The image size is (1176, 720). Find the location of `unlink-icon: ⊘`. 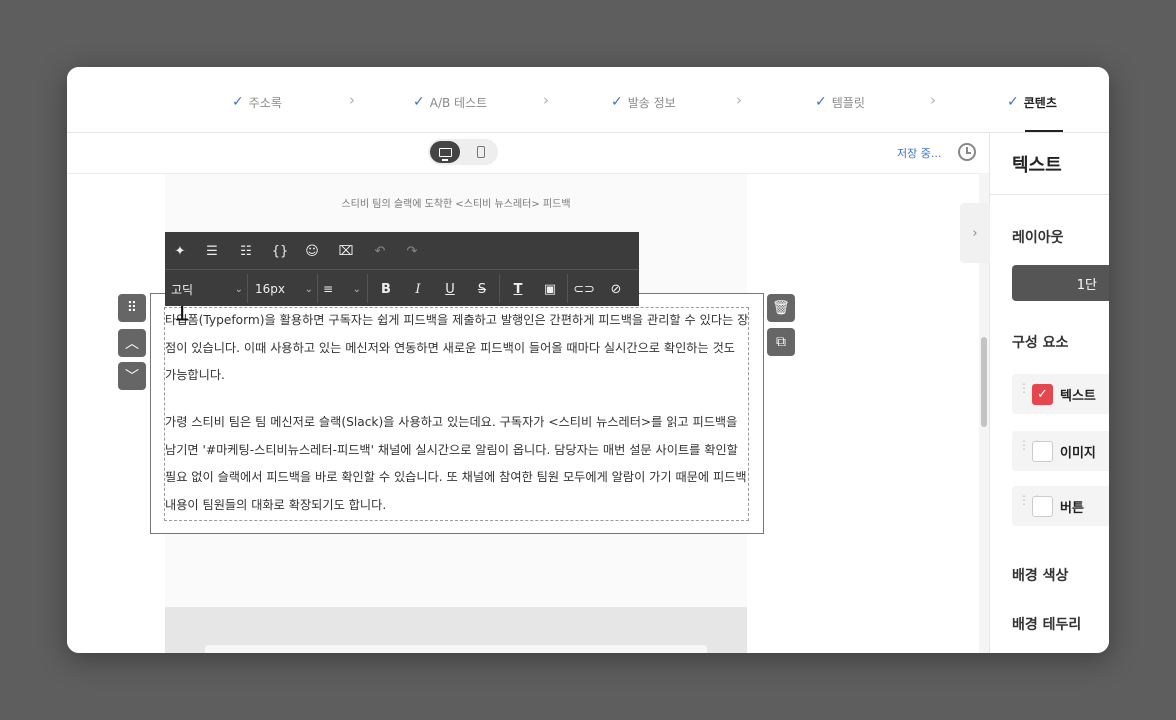

unlink-icon: ⊘ is located at coordinates (616, 289).